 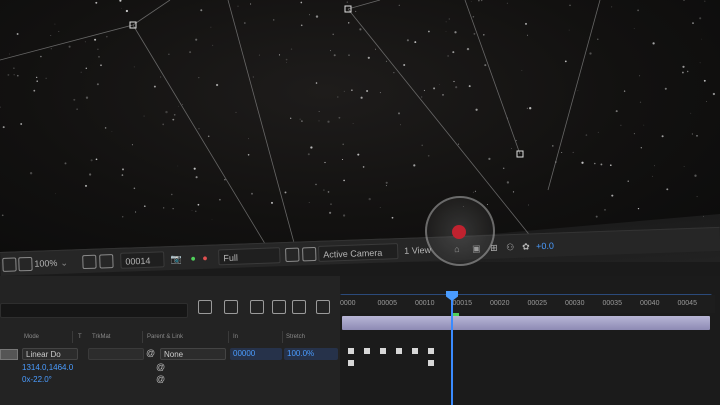 What do you see at coordinates (292, 255) in the screenshot?
I see `region-of-interest-icon` at bounding box center [292, 255].